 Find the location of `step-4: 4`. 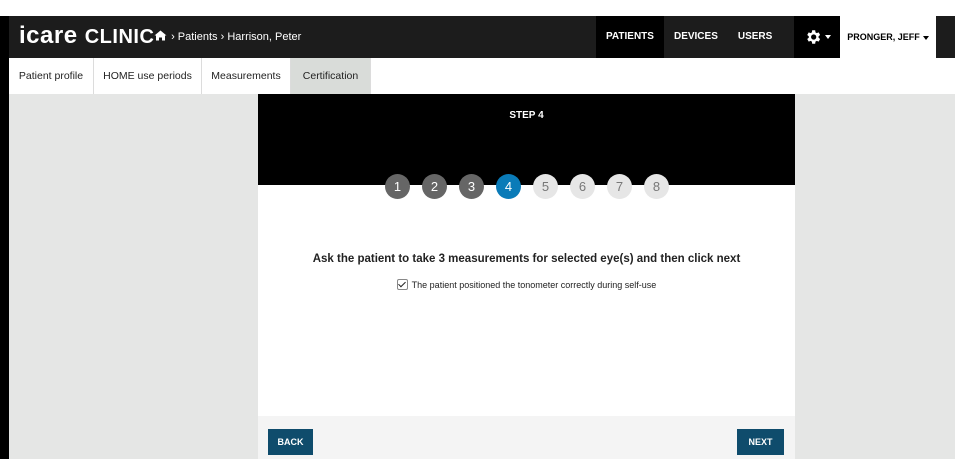

step-4: 4 is located at coordinates (508, 186).